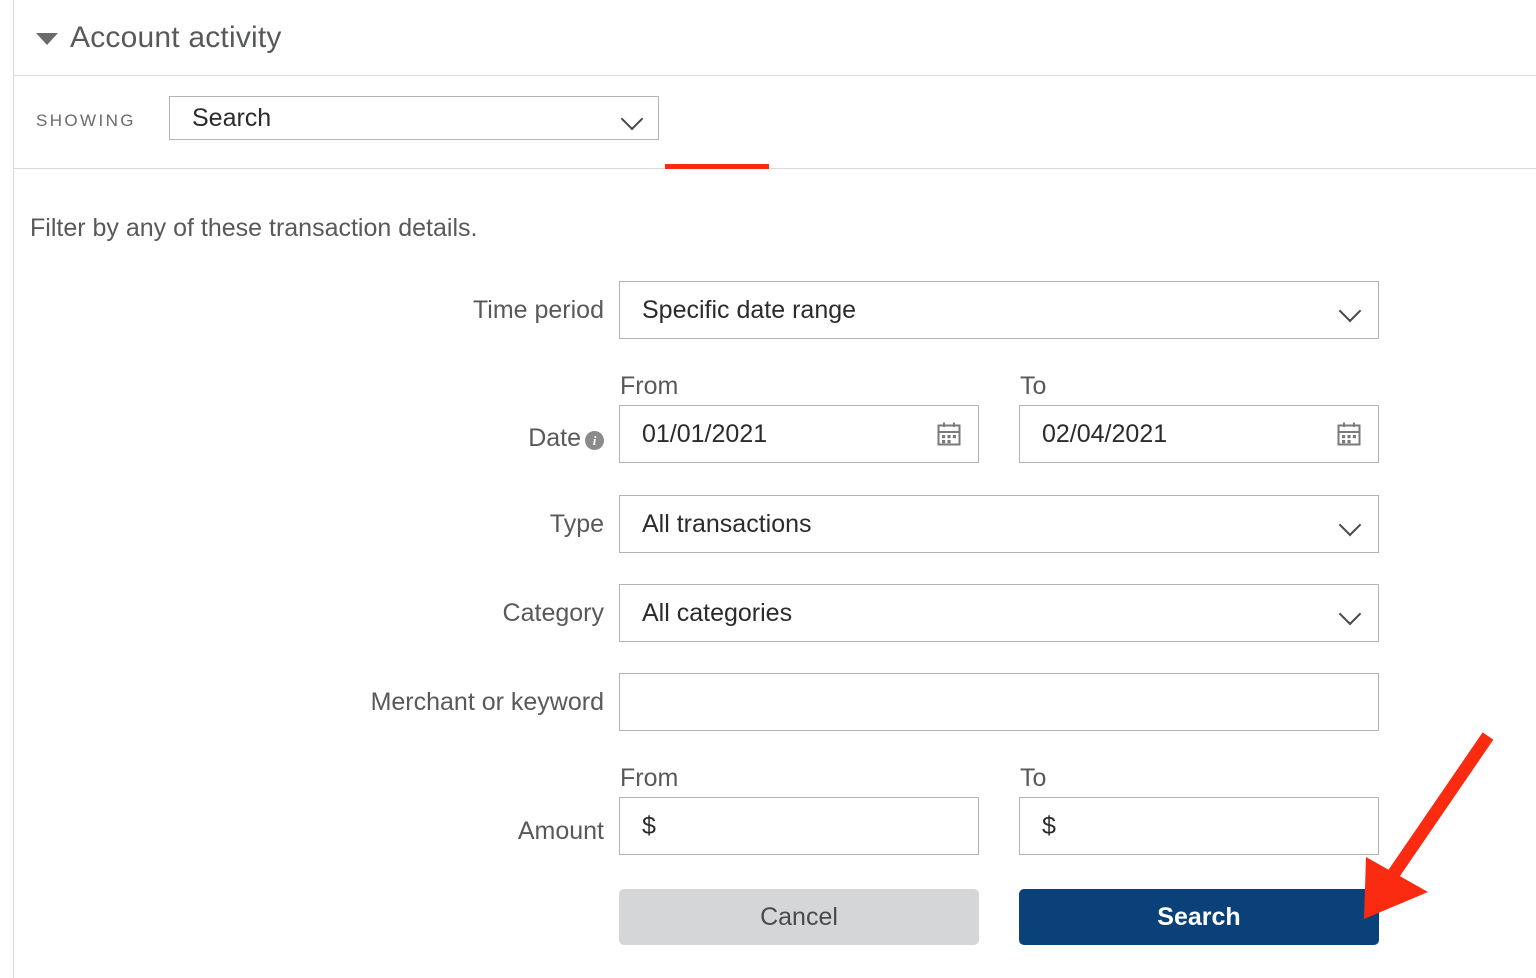 This screenshot has height=978, width=1536. What do you see at coordinates (999, 702) in the screenshot?
I see `merchant-input` at bounding box center [999, 702].